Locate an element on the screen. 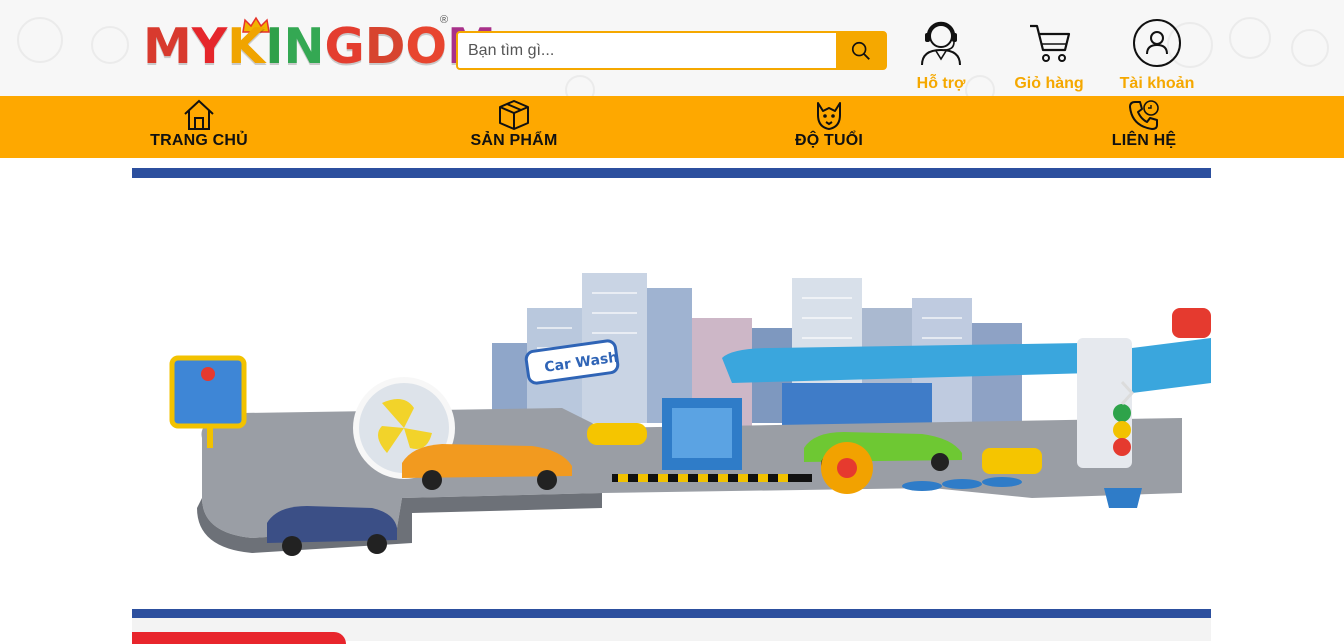  cart-label: Giỏ hàng is located at coordinates (1049, 83).